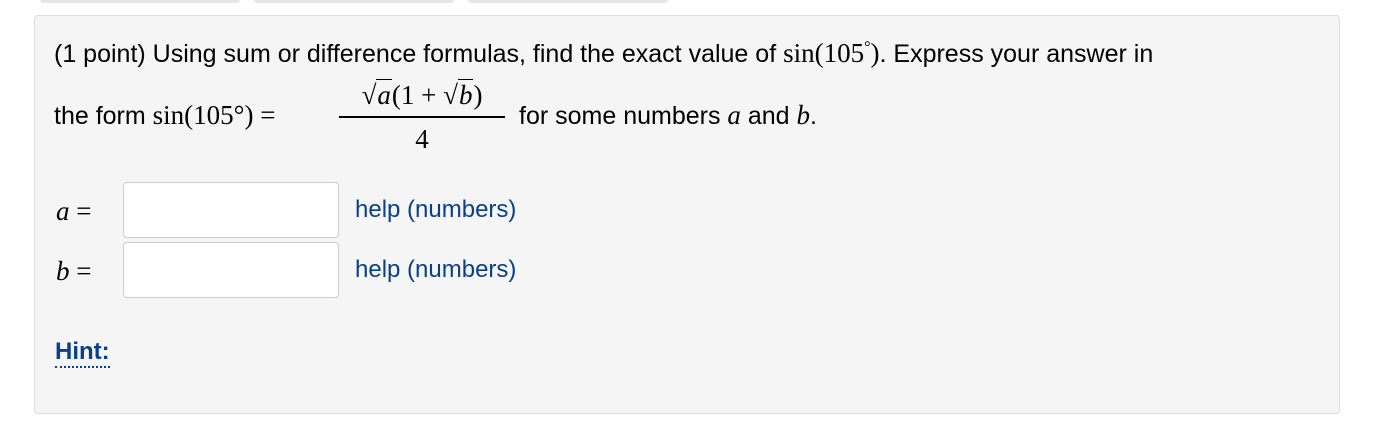  Describe the element at coordinates (435, 270) in the screenshot. I see `help-numbers-link-b: help (numbers)` at that location.